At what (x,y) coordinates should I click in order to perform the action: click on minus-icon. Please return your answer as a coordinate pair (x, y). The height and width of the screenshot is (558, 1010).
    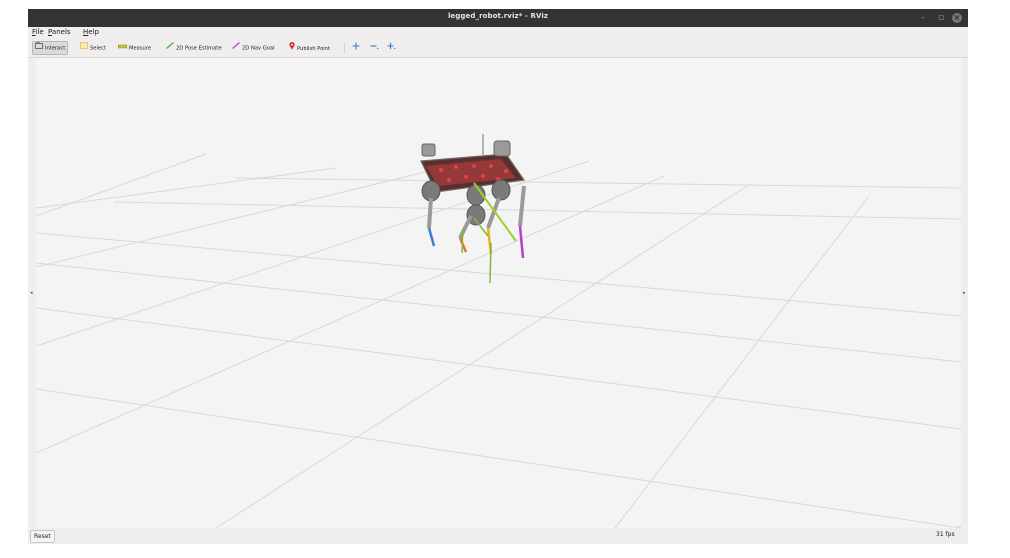
    Looking at the image, I should click on (374, 48).